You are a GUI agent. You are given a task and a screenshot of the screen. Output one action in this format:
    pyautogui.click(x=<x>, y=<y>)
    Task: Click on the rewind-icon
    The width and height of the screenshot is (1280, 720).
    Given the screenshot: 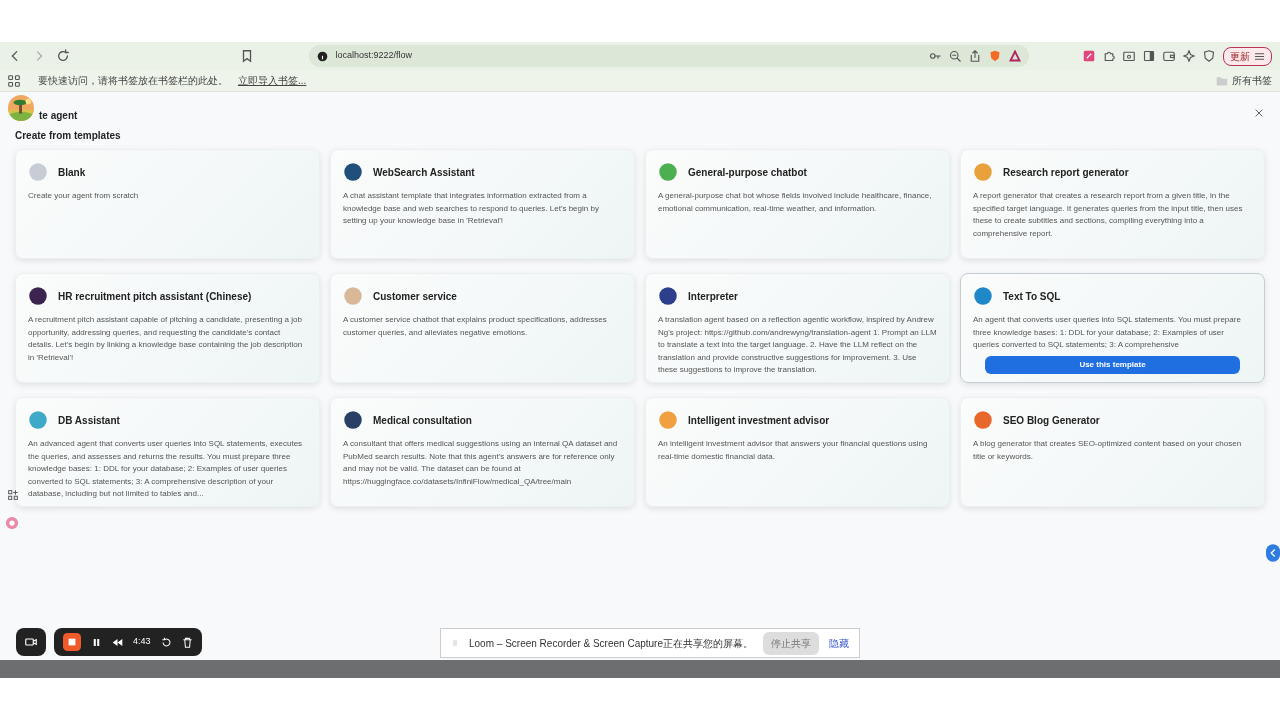 What is the action you would take?
    pyautogui.click(x=117, y=642)
    